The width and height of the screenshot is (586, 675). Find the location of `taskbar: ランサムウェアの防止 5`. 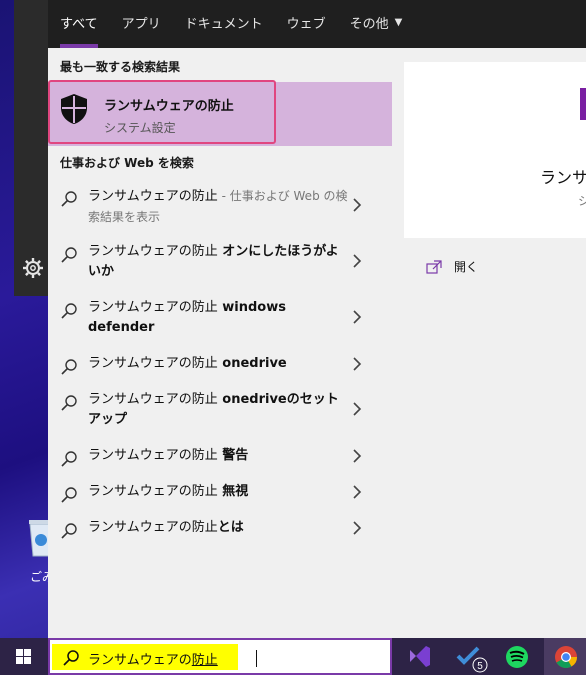

taskbar: ランサムウェアの防止 5 is located at coordinates (293, 656).